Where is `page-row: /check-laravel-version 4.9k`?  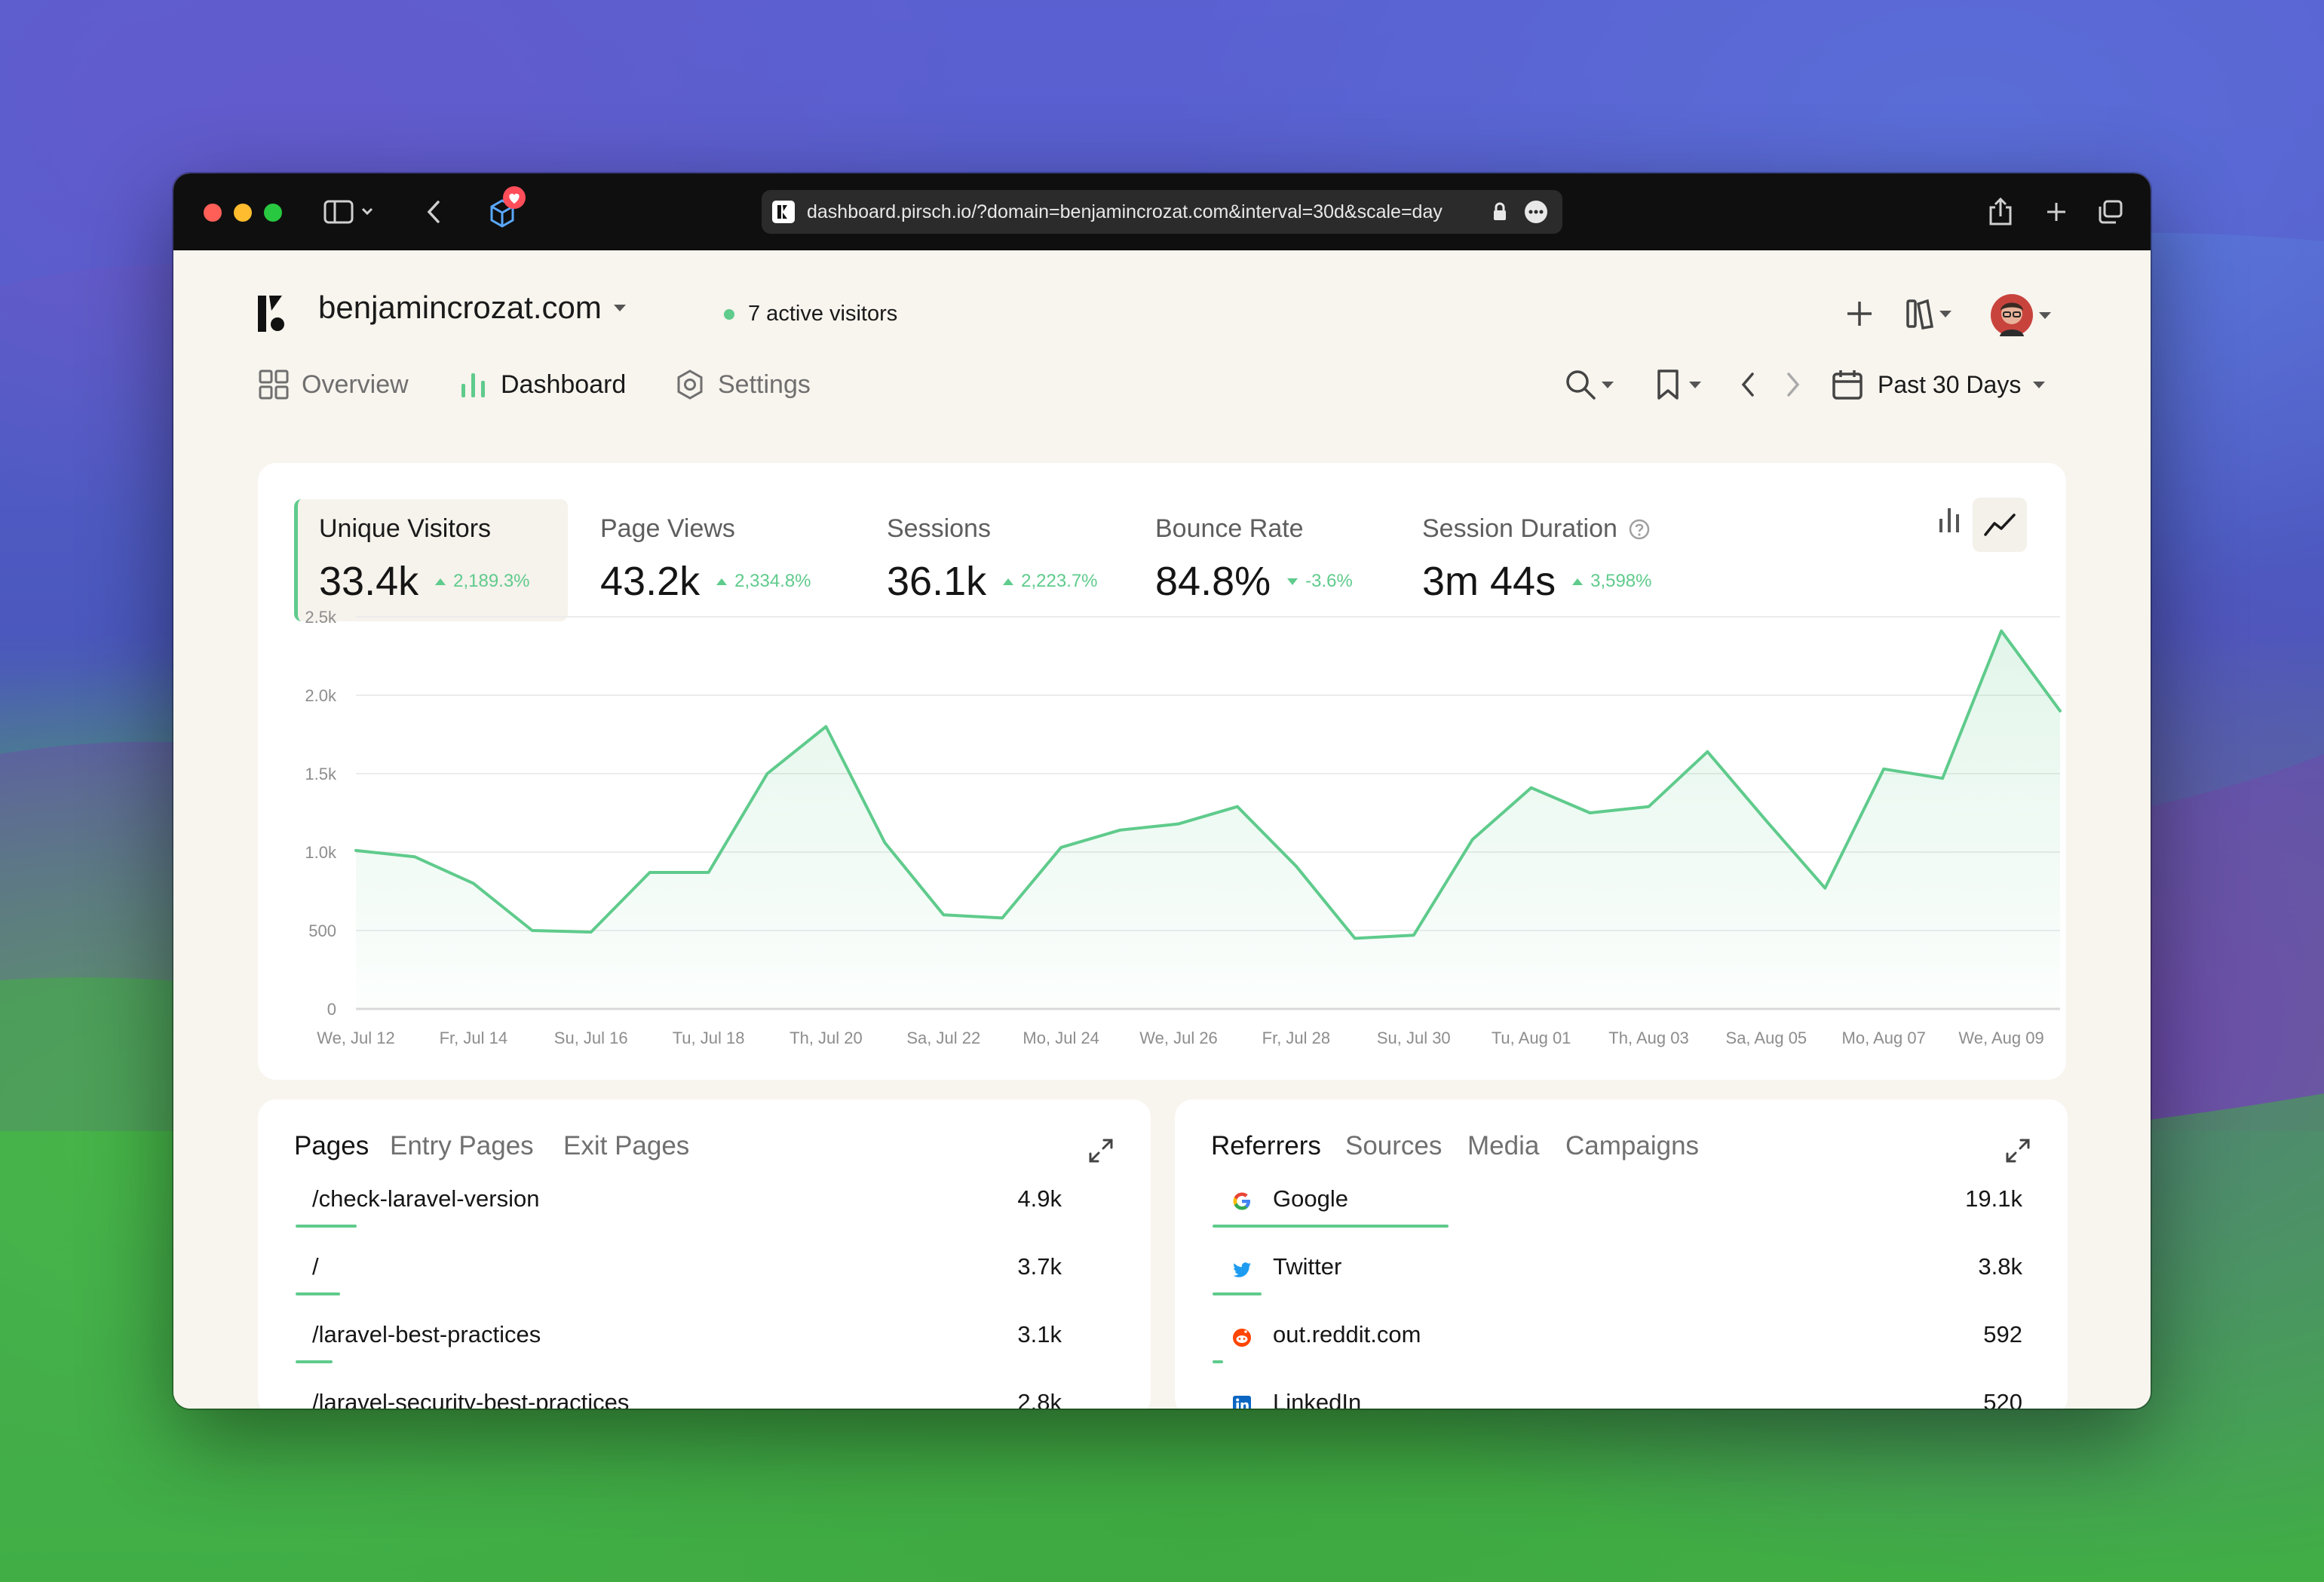 page-row: /check-laravel-version 4.9k is located at coordinates (688, 1208).